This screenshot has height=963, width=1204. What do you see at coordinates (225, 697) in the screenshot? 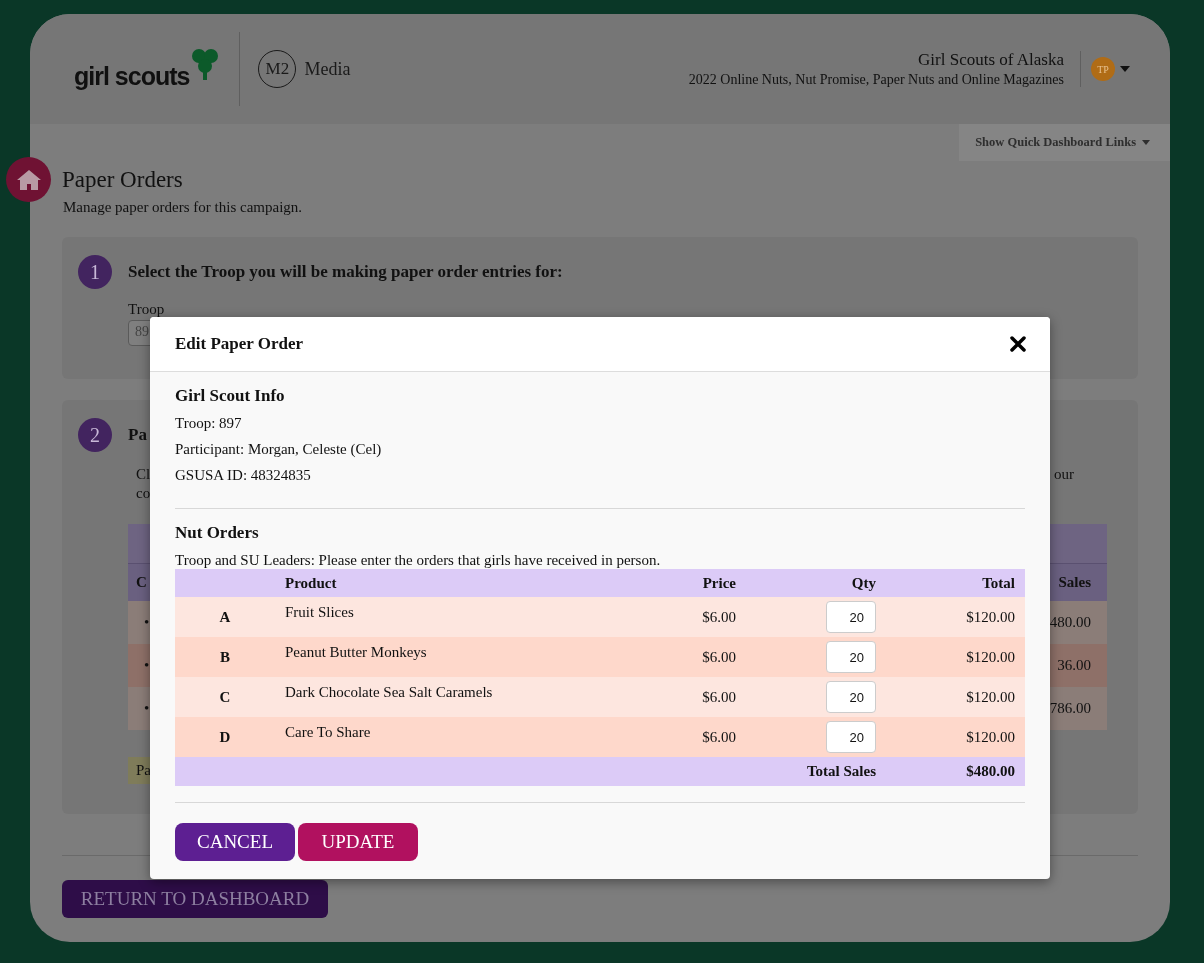
I see `table-cell-text: C` at bounding box center [225, 697].